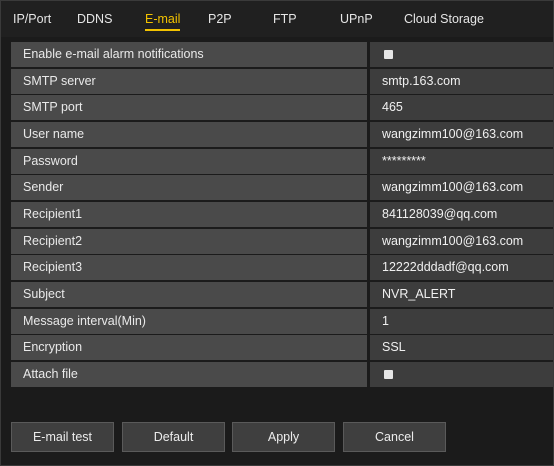 This screenshot has height=466, width=554. Describe the element at coordinates (189, 294) in the screenshot. I see `subject-label: Subject` at that location.